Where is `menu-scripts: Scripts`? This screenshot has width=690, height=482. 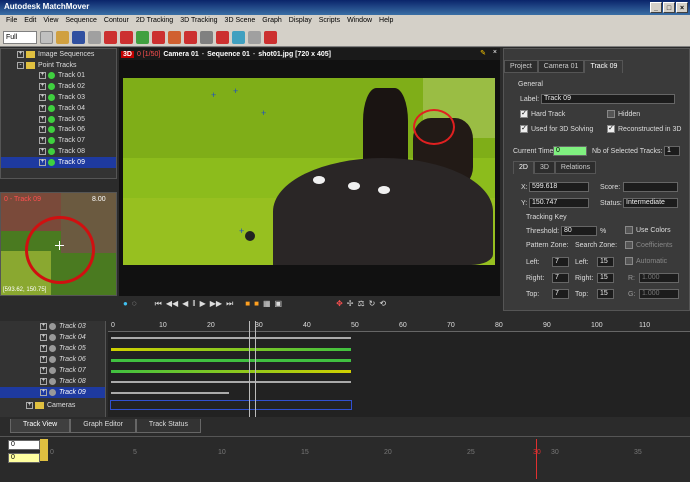 menu-scripts: Scripts is located at coordinates (330, 21).